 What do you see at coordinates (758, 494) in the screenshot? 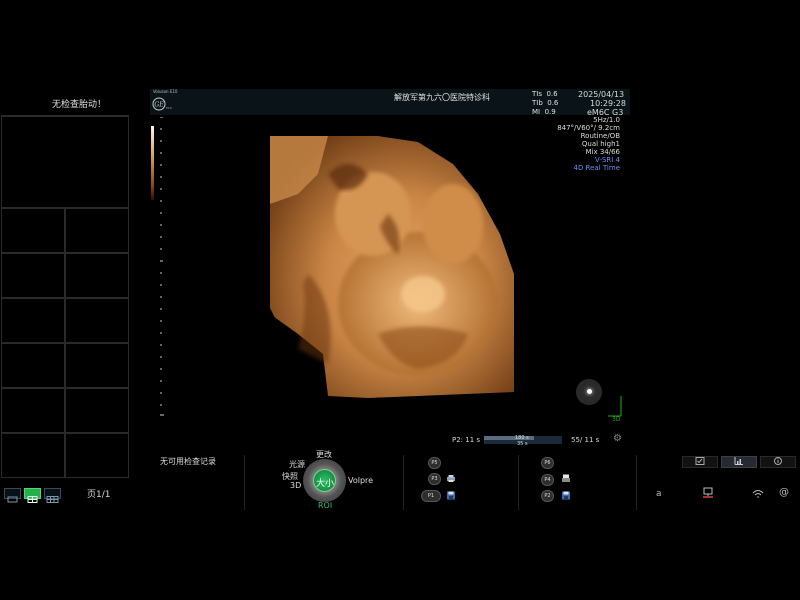
I see `wifi-icon` at bounding box center [758, 494].